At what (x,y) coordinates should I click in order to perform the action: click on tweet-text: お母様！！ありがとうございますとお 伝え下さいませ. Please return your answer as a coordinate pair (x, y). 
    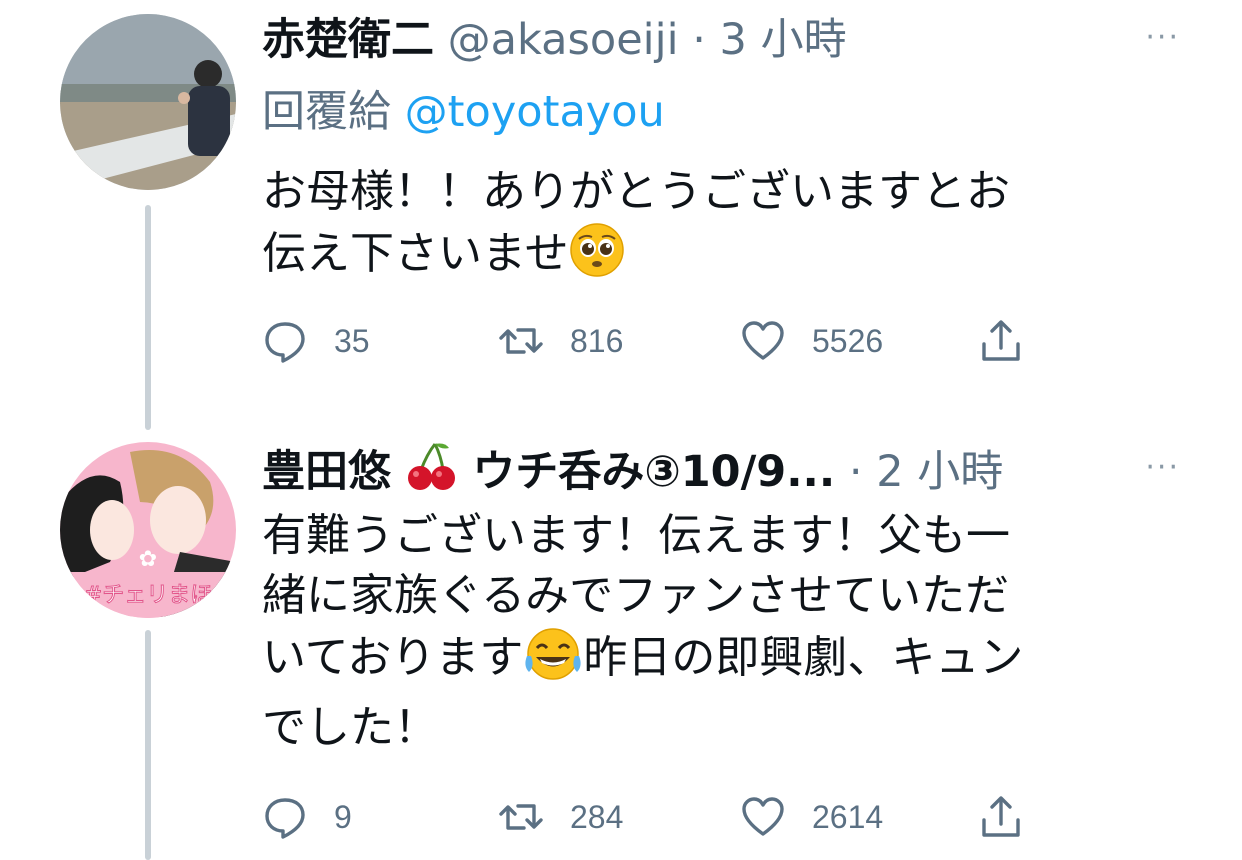
    Looking at the image, I should click on (712, 228).